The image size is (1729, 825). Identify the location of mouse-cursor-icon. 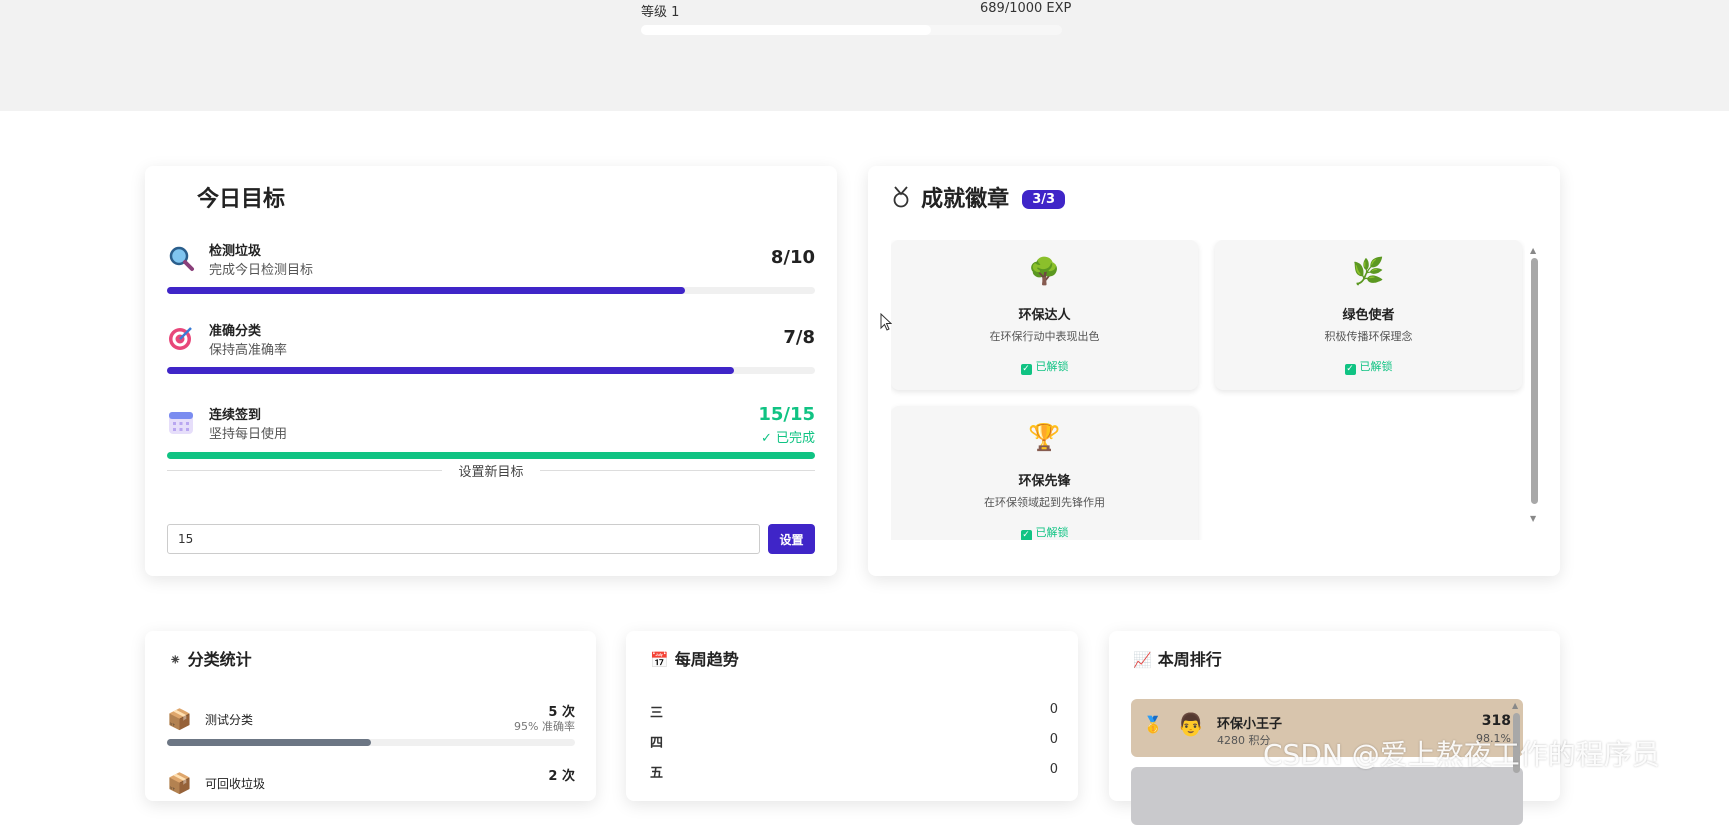
(886, 322).